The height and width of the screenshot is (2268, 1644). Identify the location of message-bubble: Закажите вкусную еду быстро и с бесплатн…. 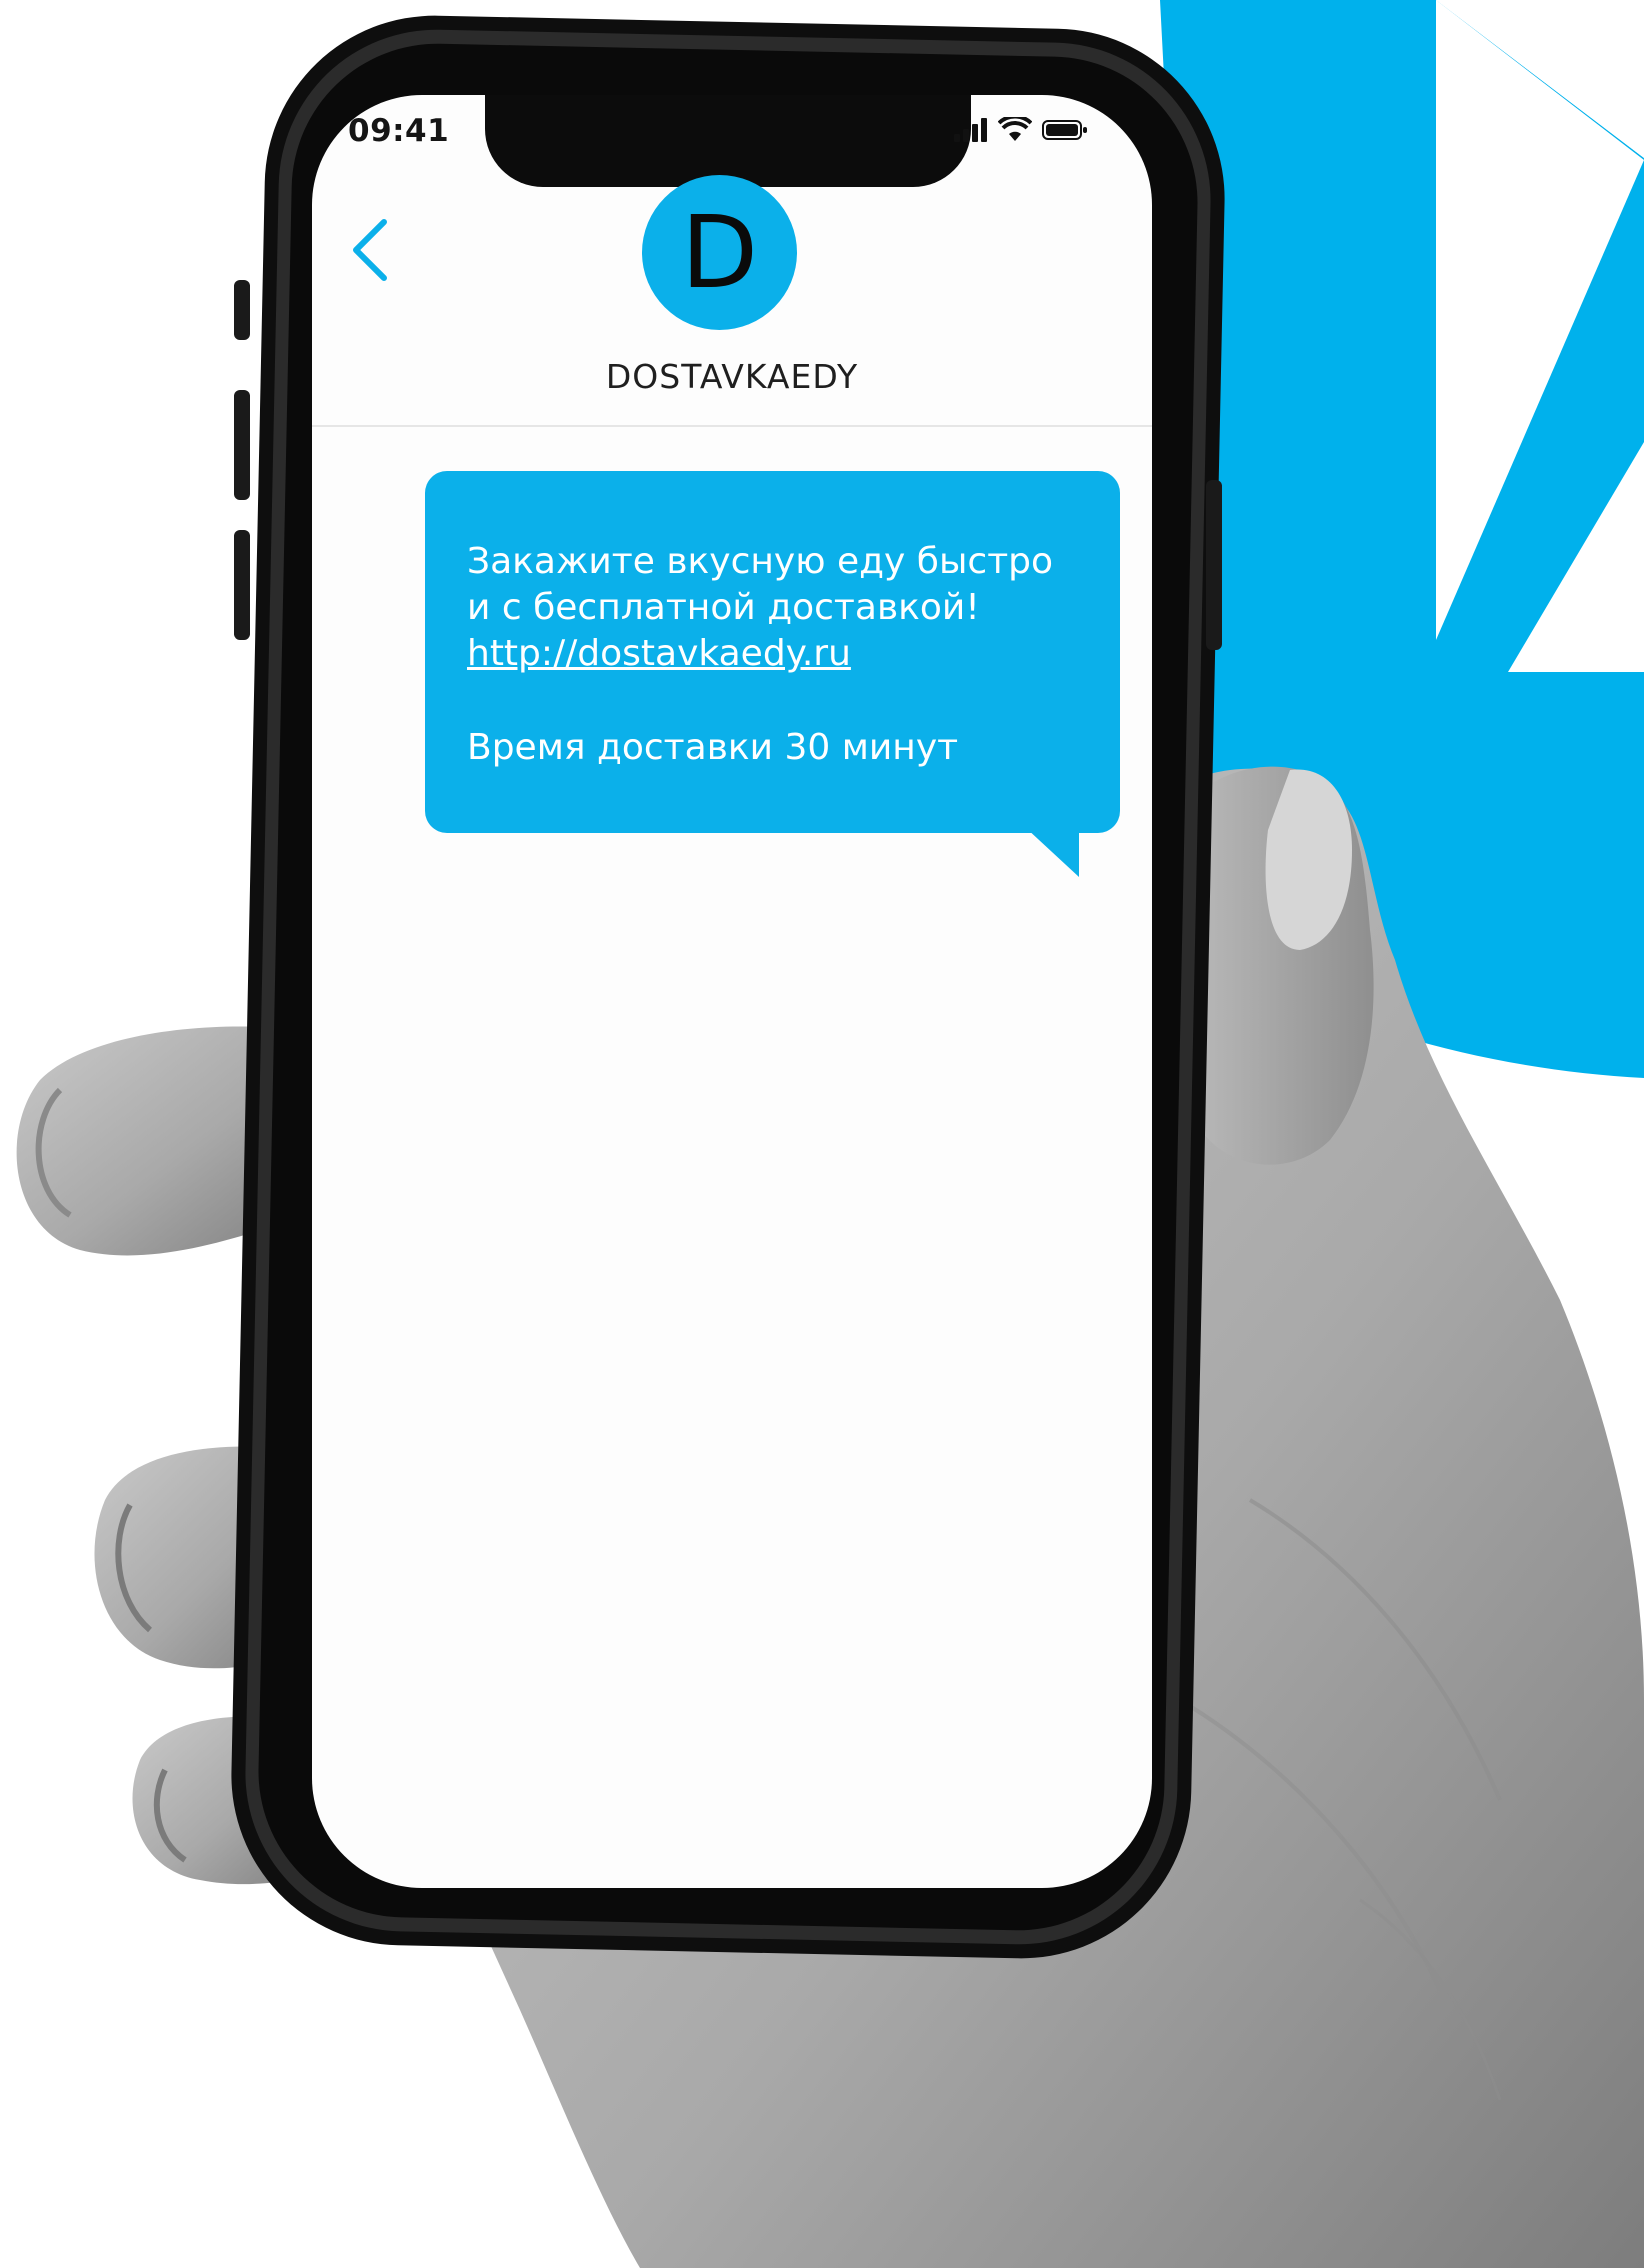
(772, 652).